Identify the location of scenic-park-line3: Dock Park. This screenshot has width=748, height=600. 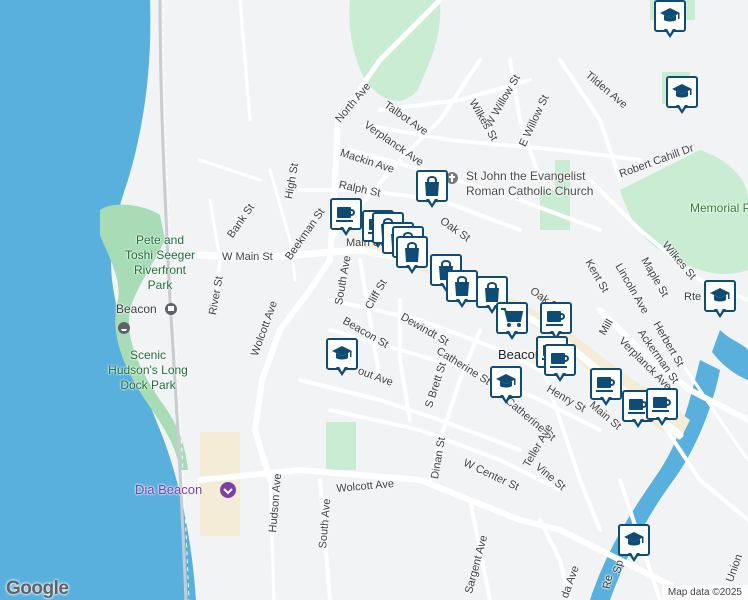
(148, 385).